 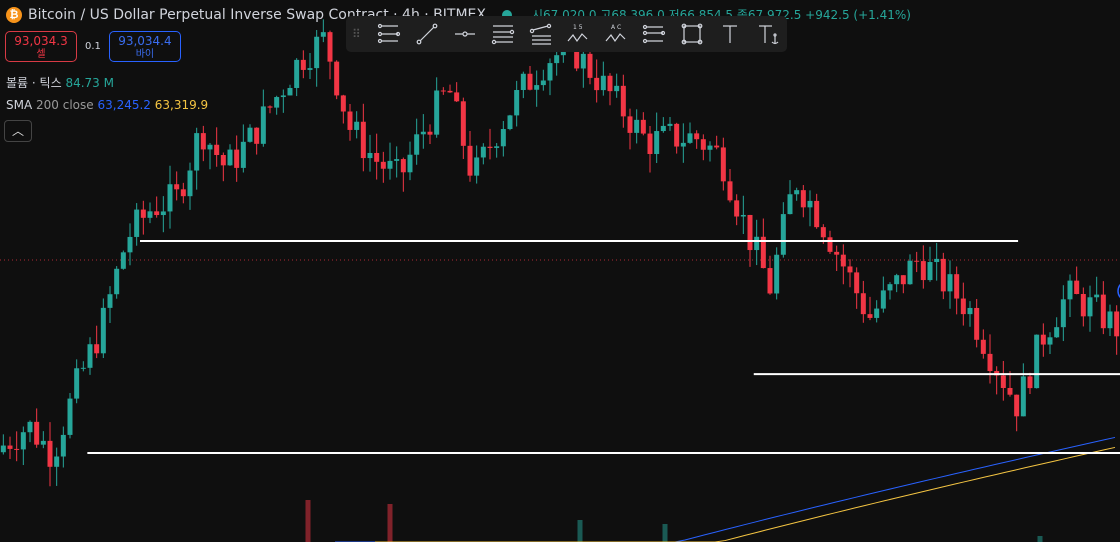 What do you see at coordinates (41, 46) in the screenshot?
I see `sell-button: 93,034.3 셀` at bounding box center [41, 46].